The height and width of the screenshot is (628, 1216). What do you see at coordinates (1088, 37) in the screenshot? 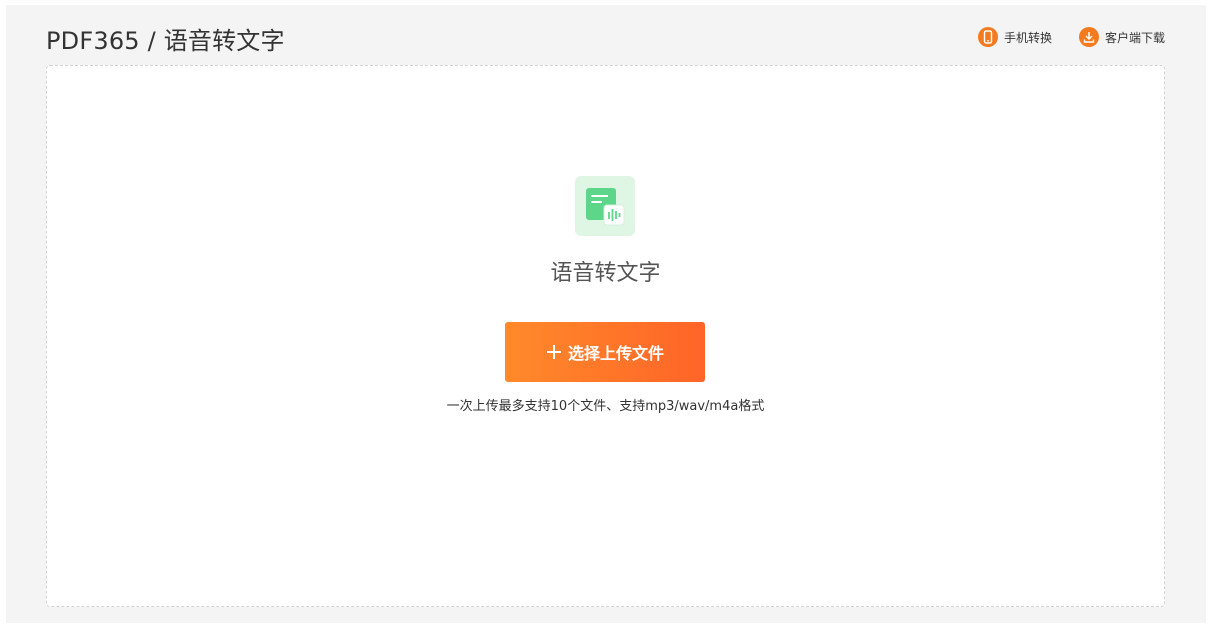
I see `download-icon` at bounding box center [1088, 37].